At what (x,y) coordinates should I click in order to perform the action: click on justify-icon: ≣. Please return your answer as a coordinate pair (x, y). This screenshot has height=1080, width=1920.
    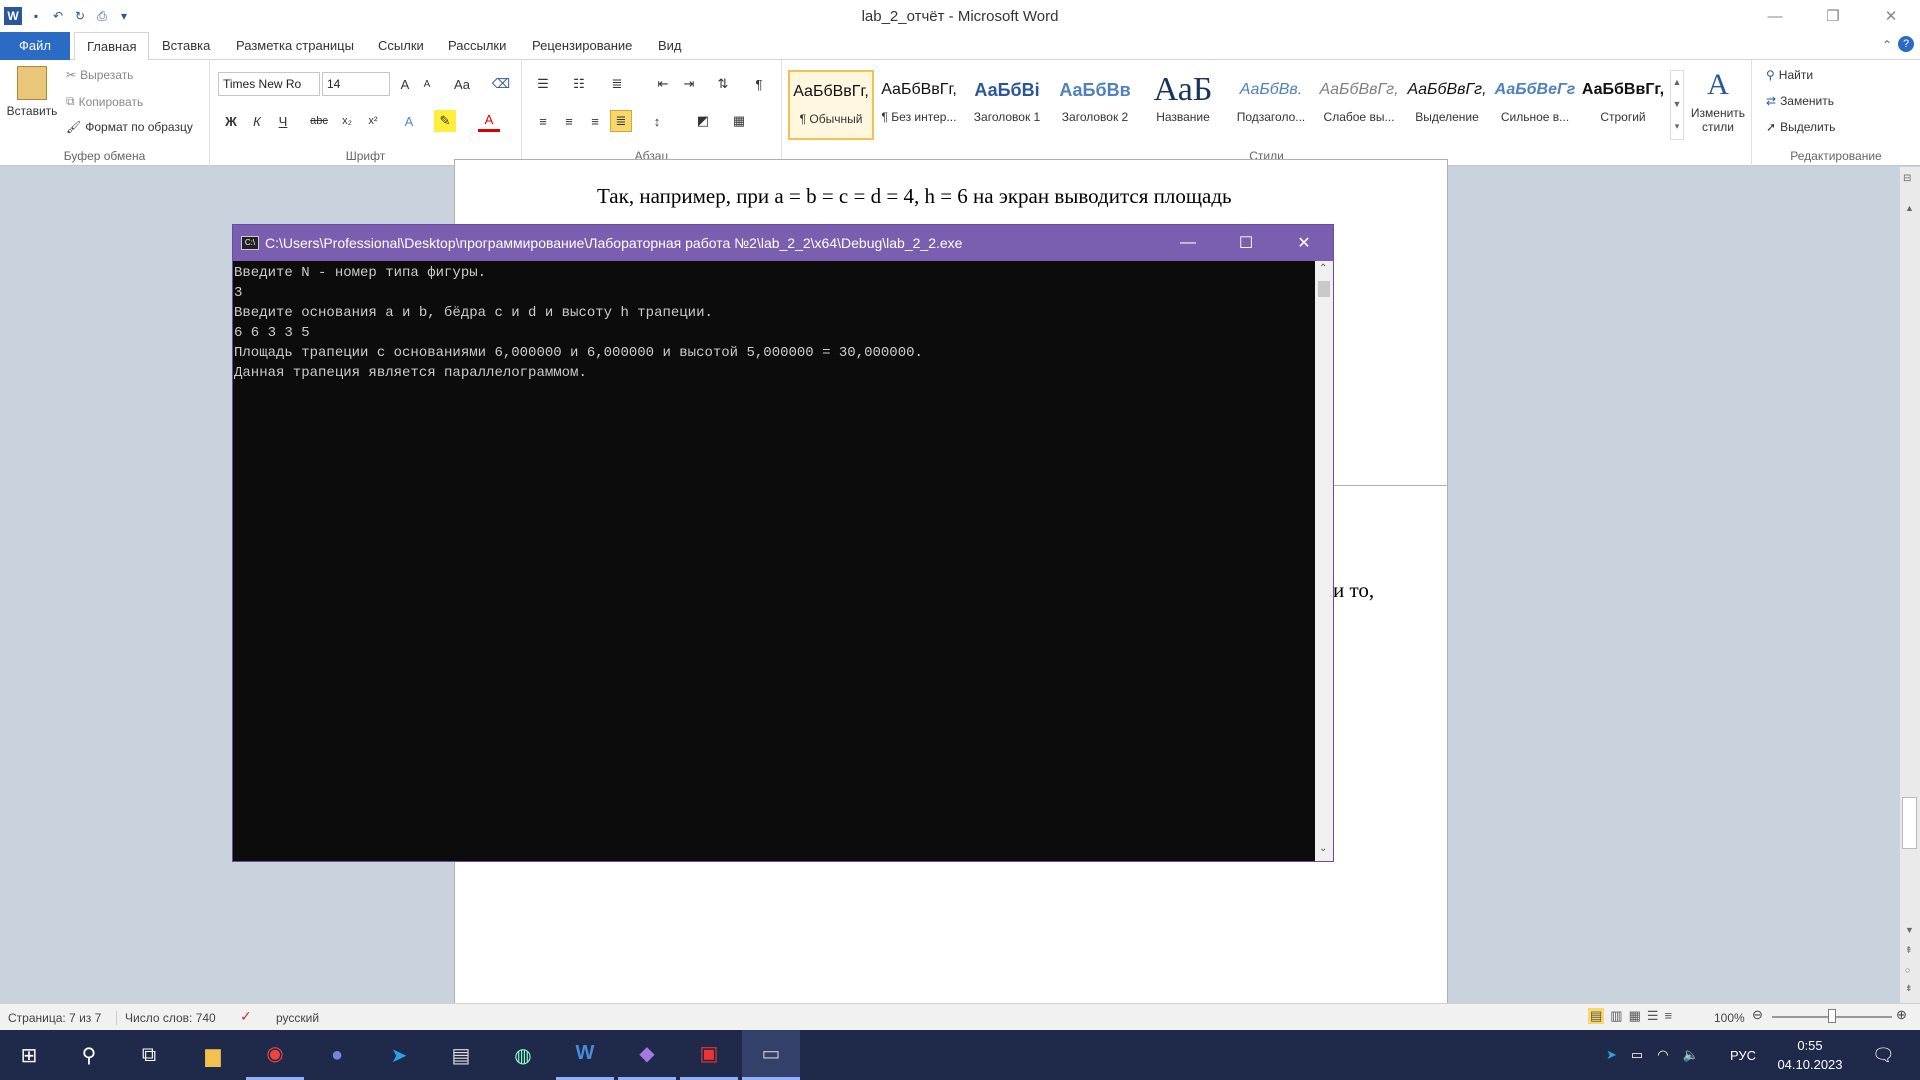
    Looking at the image, I should click on (621, 121).